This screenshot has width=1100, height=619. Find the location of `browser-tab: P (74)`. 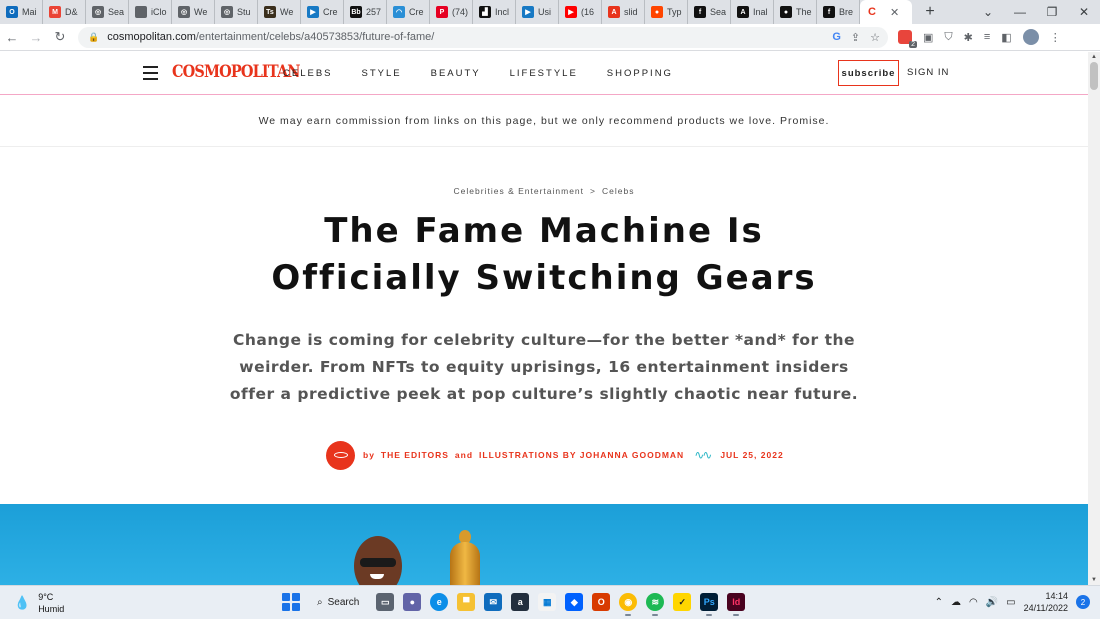

browser-tab: P (74) is located at coordinates (451, 12).